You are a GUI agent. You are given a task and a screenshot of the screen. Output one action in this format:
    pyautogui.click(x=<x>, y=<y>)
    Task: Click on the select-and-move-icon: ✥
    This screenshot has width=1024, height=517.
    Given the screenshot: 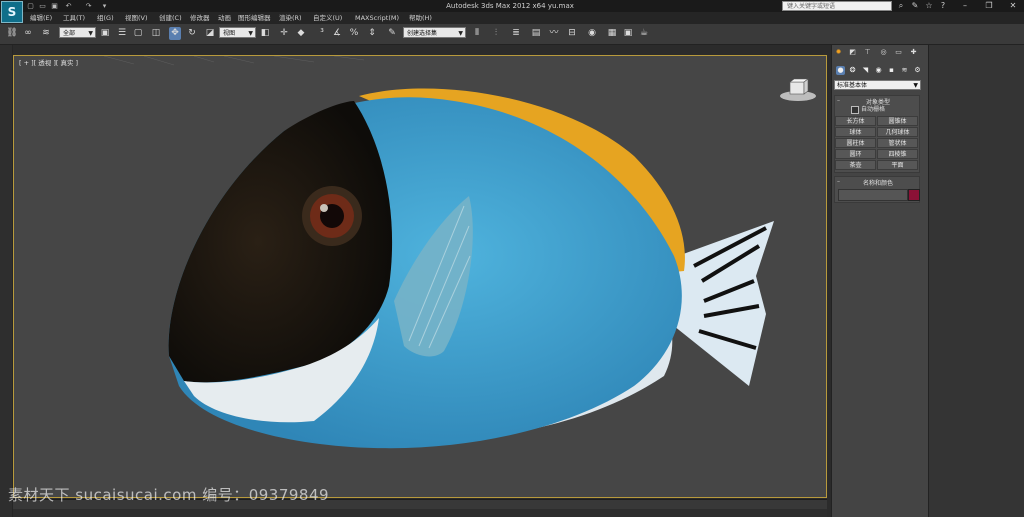 What is the action you would take?
    pyautogui.click(x=175, y=33)
    